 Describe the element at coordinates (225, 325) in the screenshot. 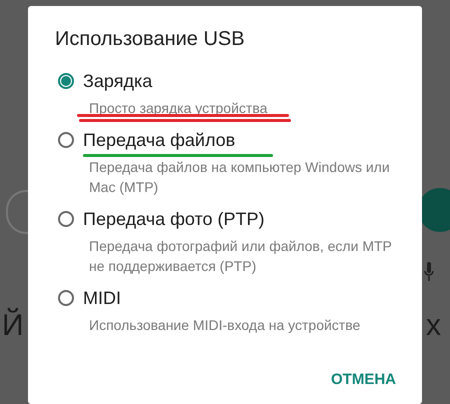

I see `option-description: Использование MIDI-входа на устройстве` at that location.